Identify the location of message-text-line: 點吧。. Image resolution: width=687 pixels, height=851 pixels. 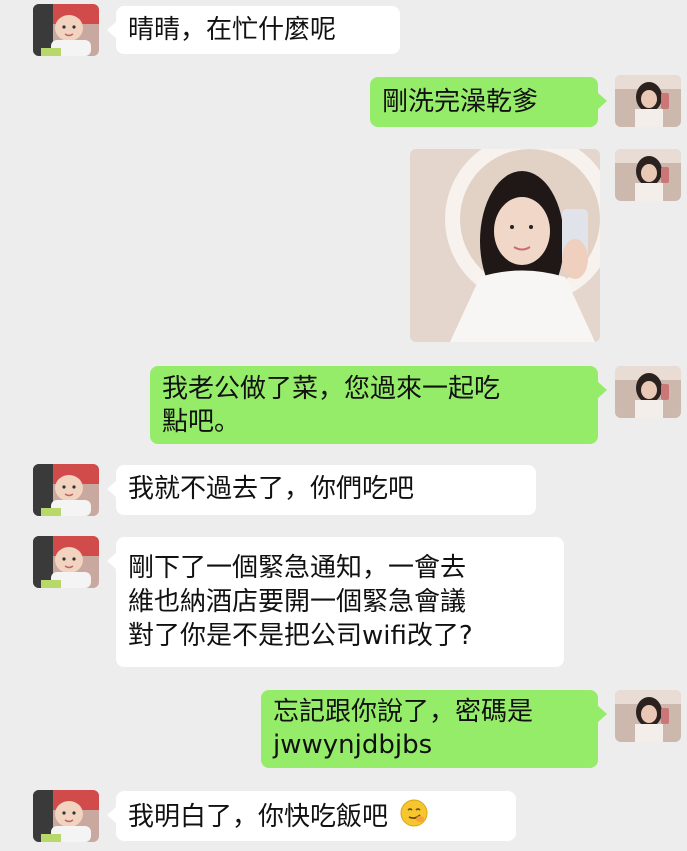
(201, 422).